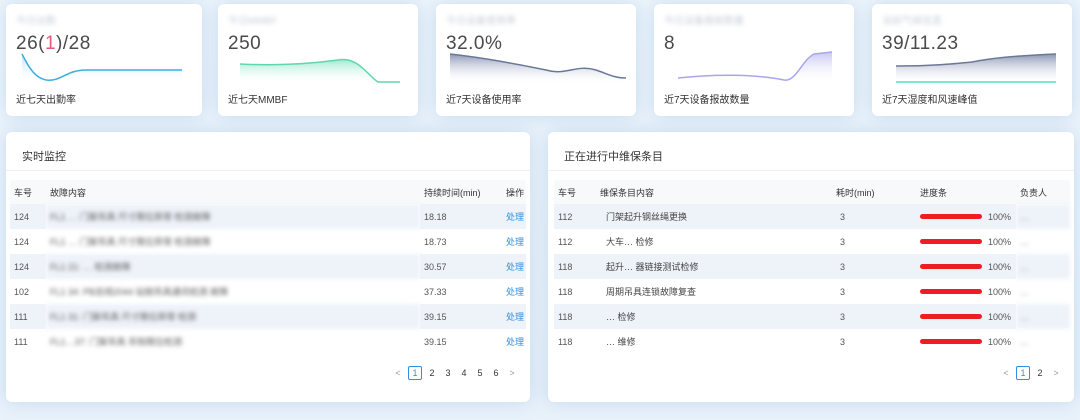 This screenshot has height=420, width=1080. I want to click on col-action: 操作, so click(514, 192).